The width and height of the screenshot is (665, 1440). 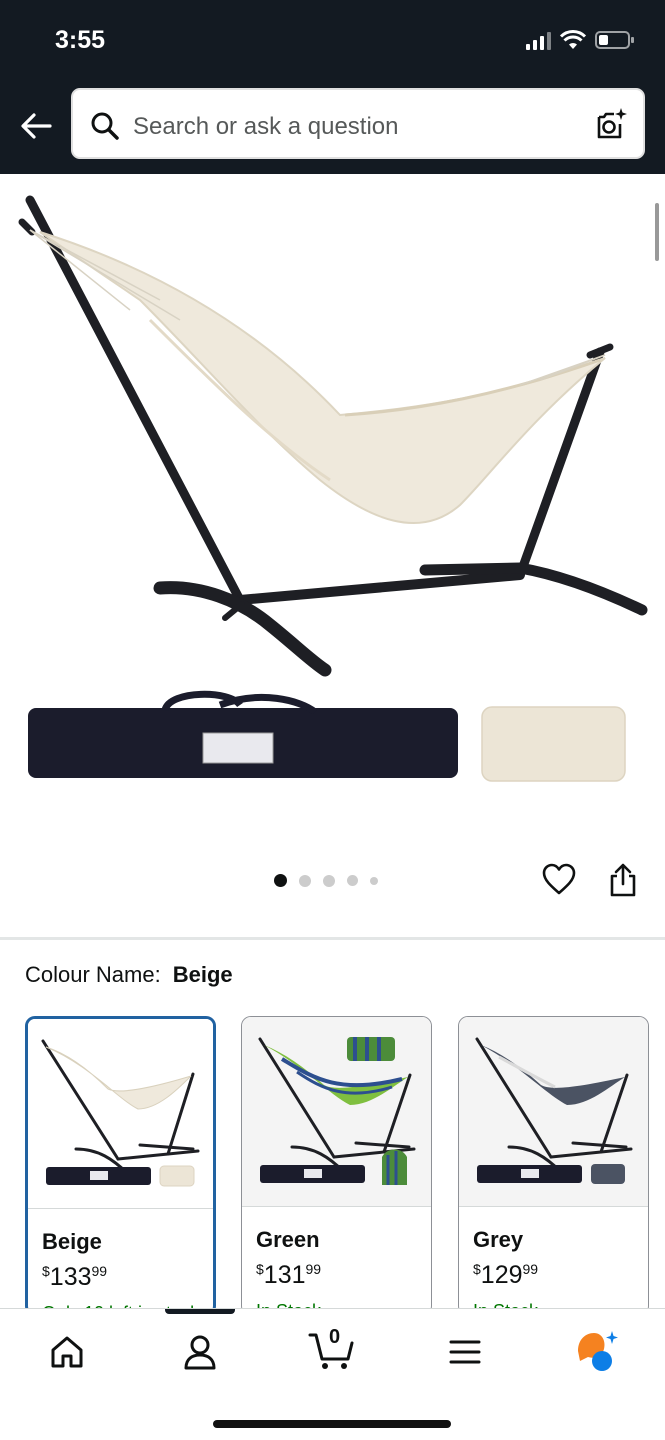 I want to click on wifi-icon, so click(x=573, y=39).